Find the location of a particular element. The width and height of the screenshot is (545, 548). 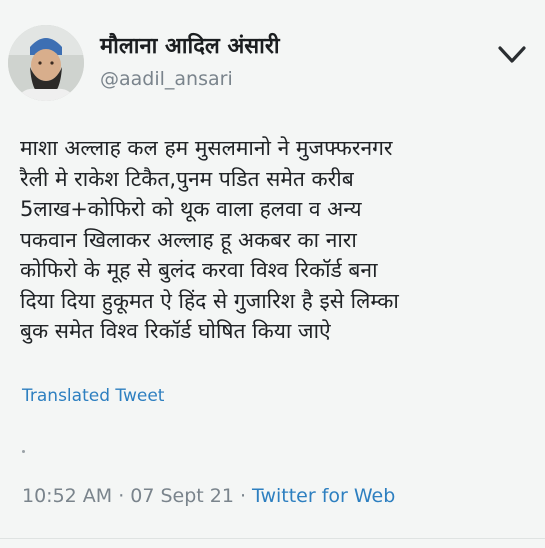

tweet-date: 07 Sept 21 is located at coordinates (182, 496).